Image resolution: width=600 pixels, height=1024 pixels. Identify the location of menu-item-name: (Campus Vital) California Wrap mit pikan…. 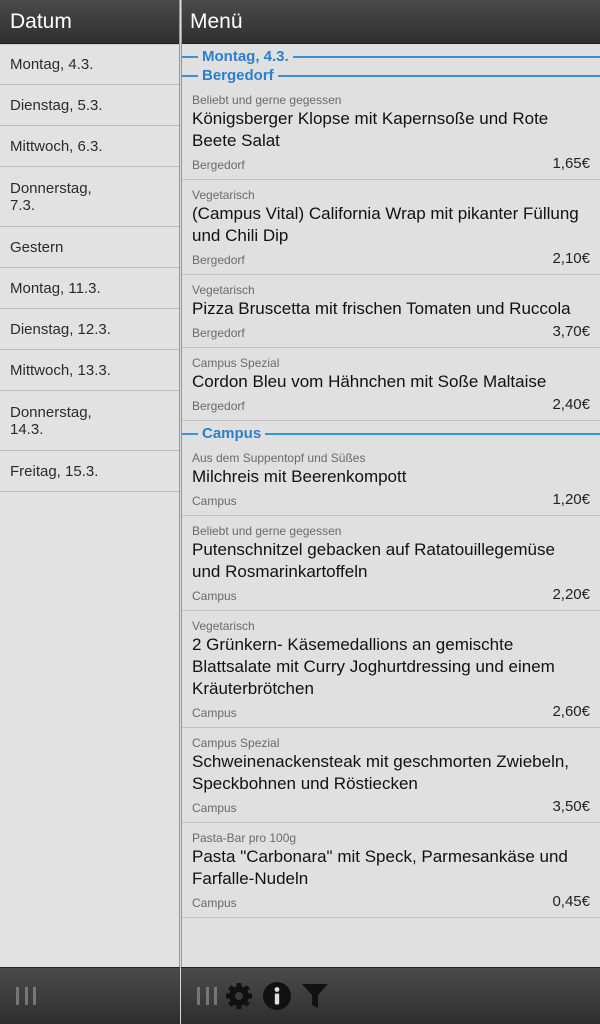
(385, 224).